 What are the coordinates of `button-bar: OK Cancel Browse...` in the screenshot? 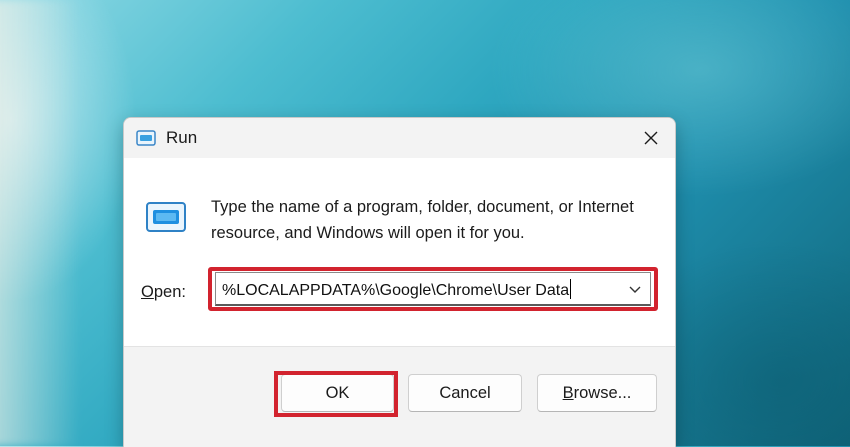 It's located at (399, 396).